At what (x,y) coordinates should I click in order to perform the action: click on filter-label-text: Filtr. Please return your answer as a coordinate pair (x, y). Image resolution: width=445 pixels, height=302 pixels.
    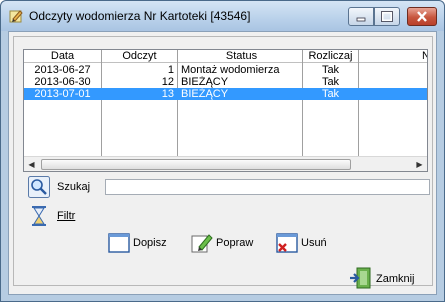
    Looking at the image, I should click on (66, 216).